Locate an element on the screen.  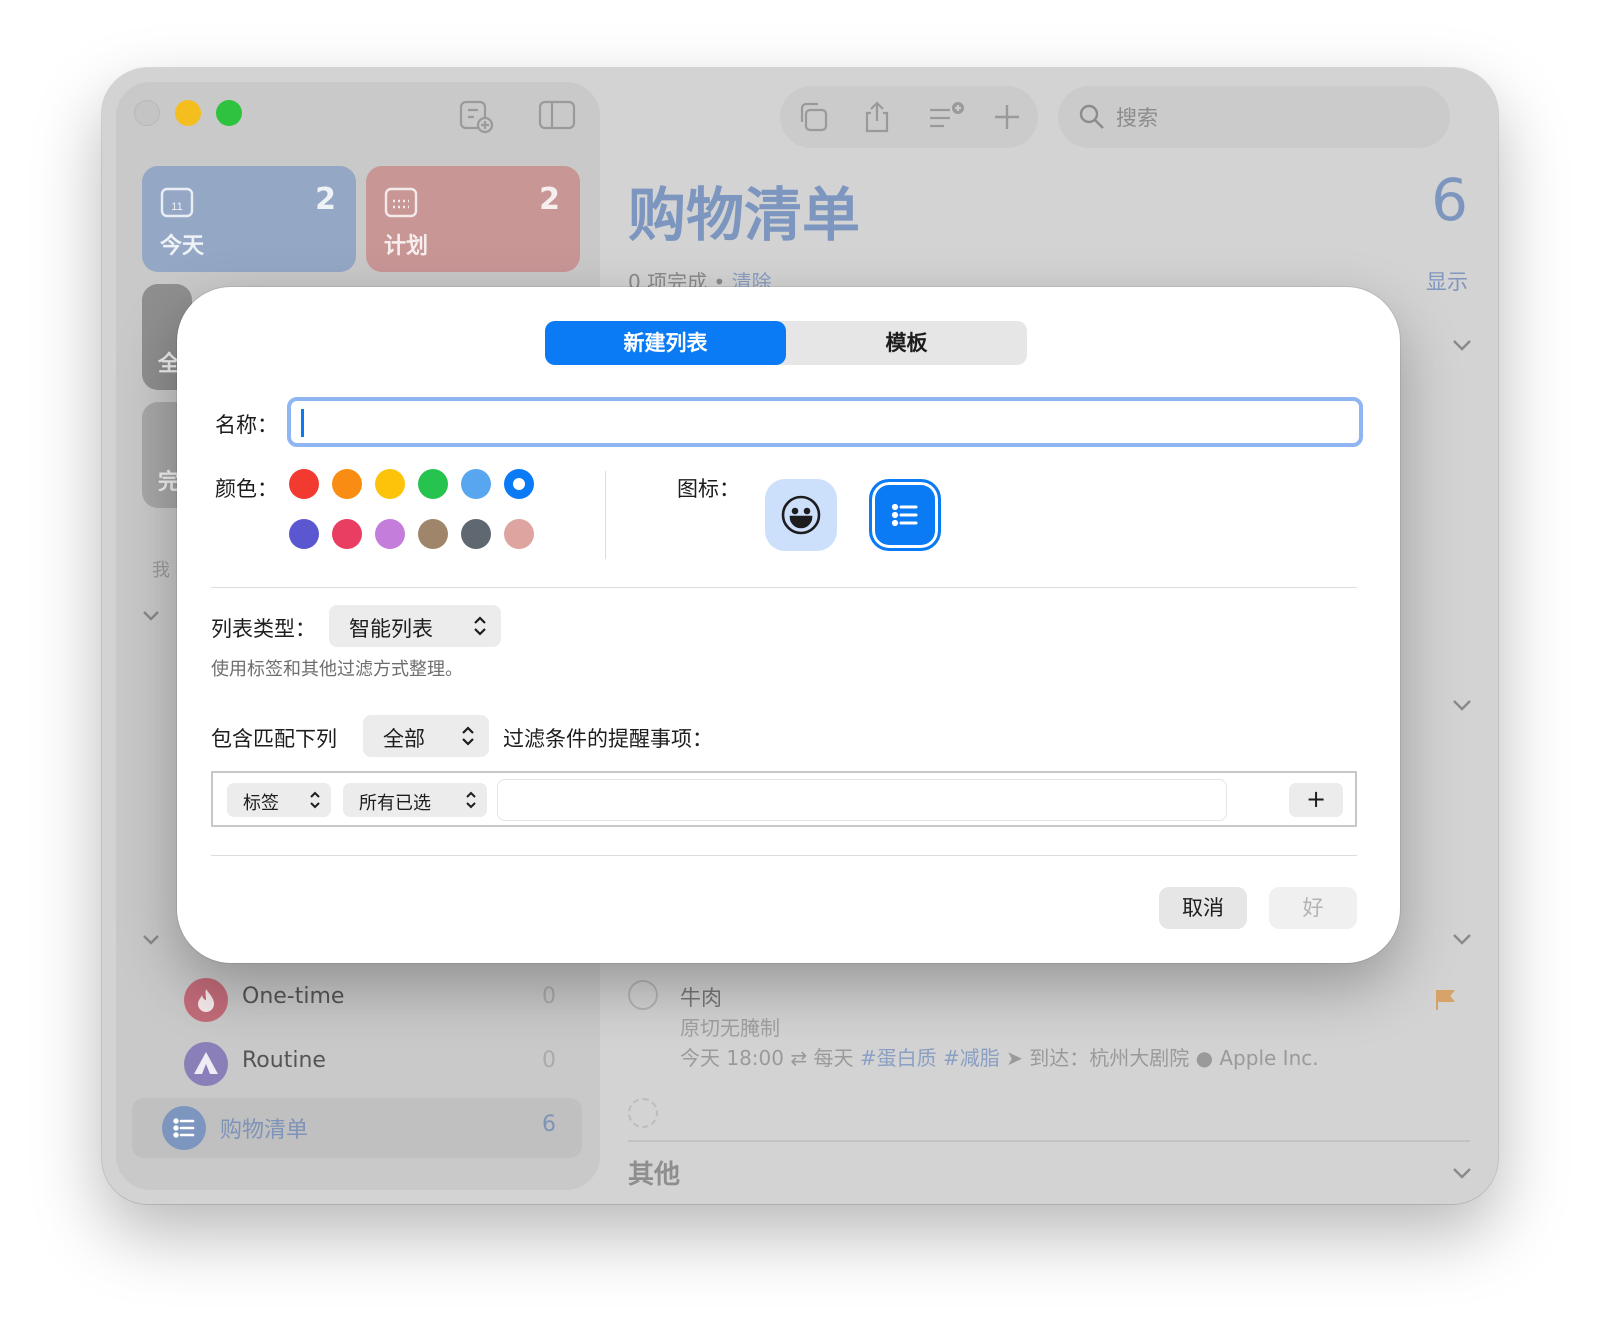
sidebar-item-routine: Routine 0 is located at coordinates (357, 1064).